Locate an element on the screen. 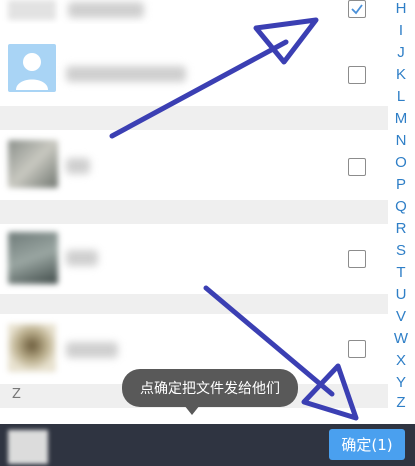 The width and height of the screenshot is (415, 466). tooltip-text: 点确定把文件发给他们 is located at coordinates (210, 389).